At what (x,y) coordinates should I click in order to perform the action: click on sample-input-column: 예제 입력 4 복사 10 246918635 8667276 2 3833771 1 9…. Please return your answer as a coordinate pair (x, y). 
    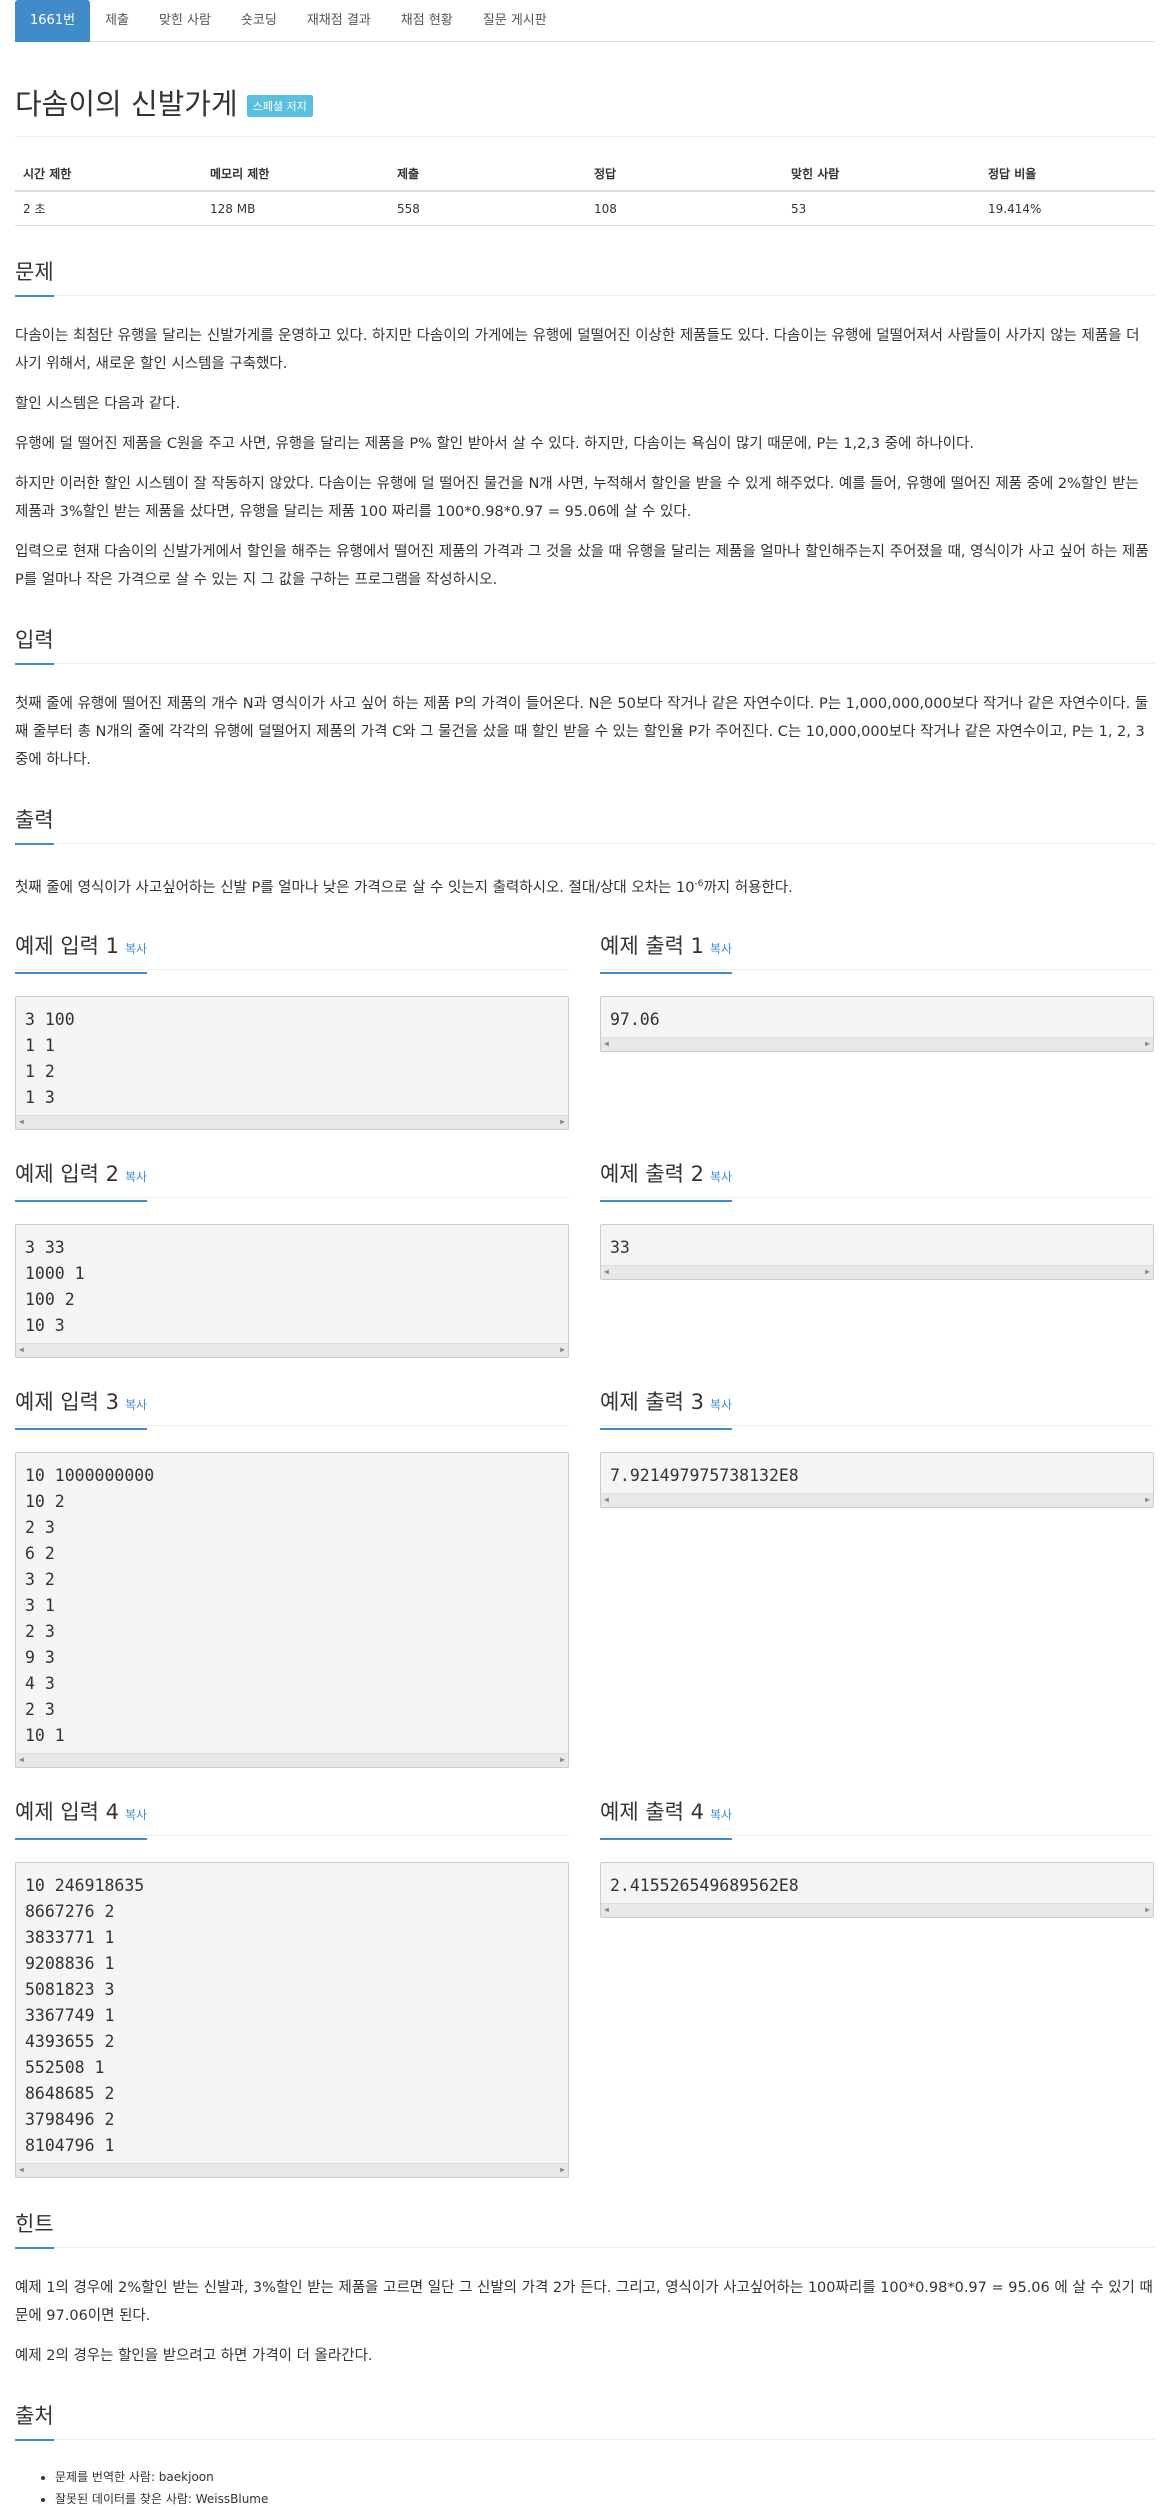
    Looking at the image, I should click on (292, 1973).